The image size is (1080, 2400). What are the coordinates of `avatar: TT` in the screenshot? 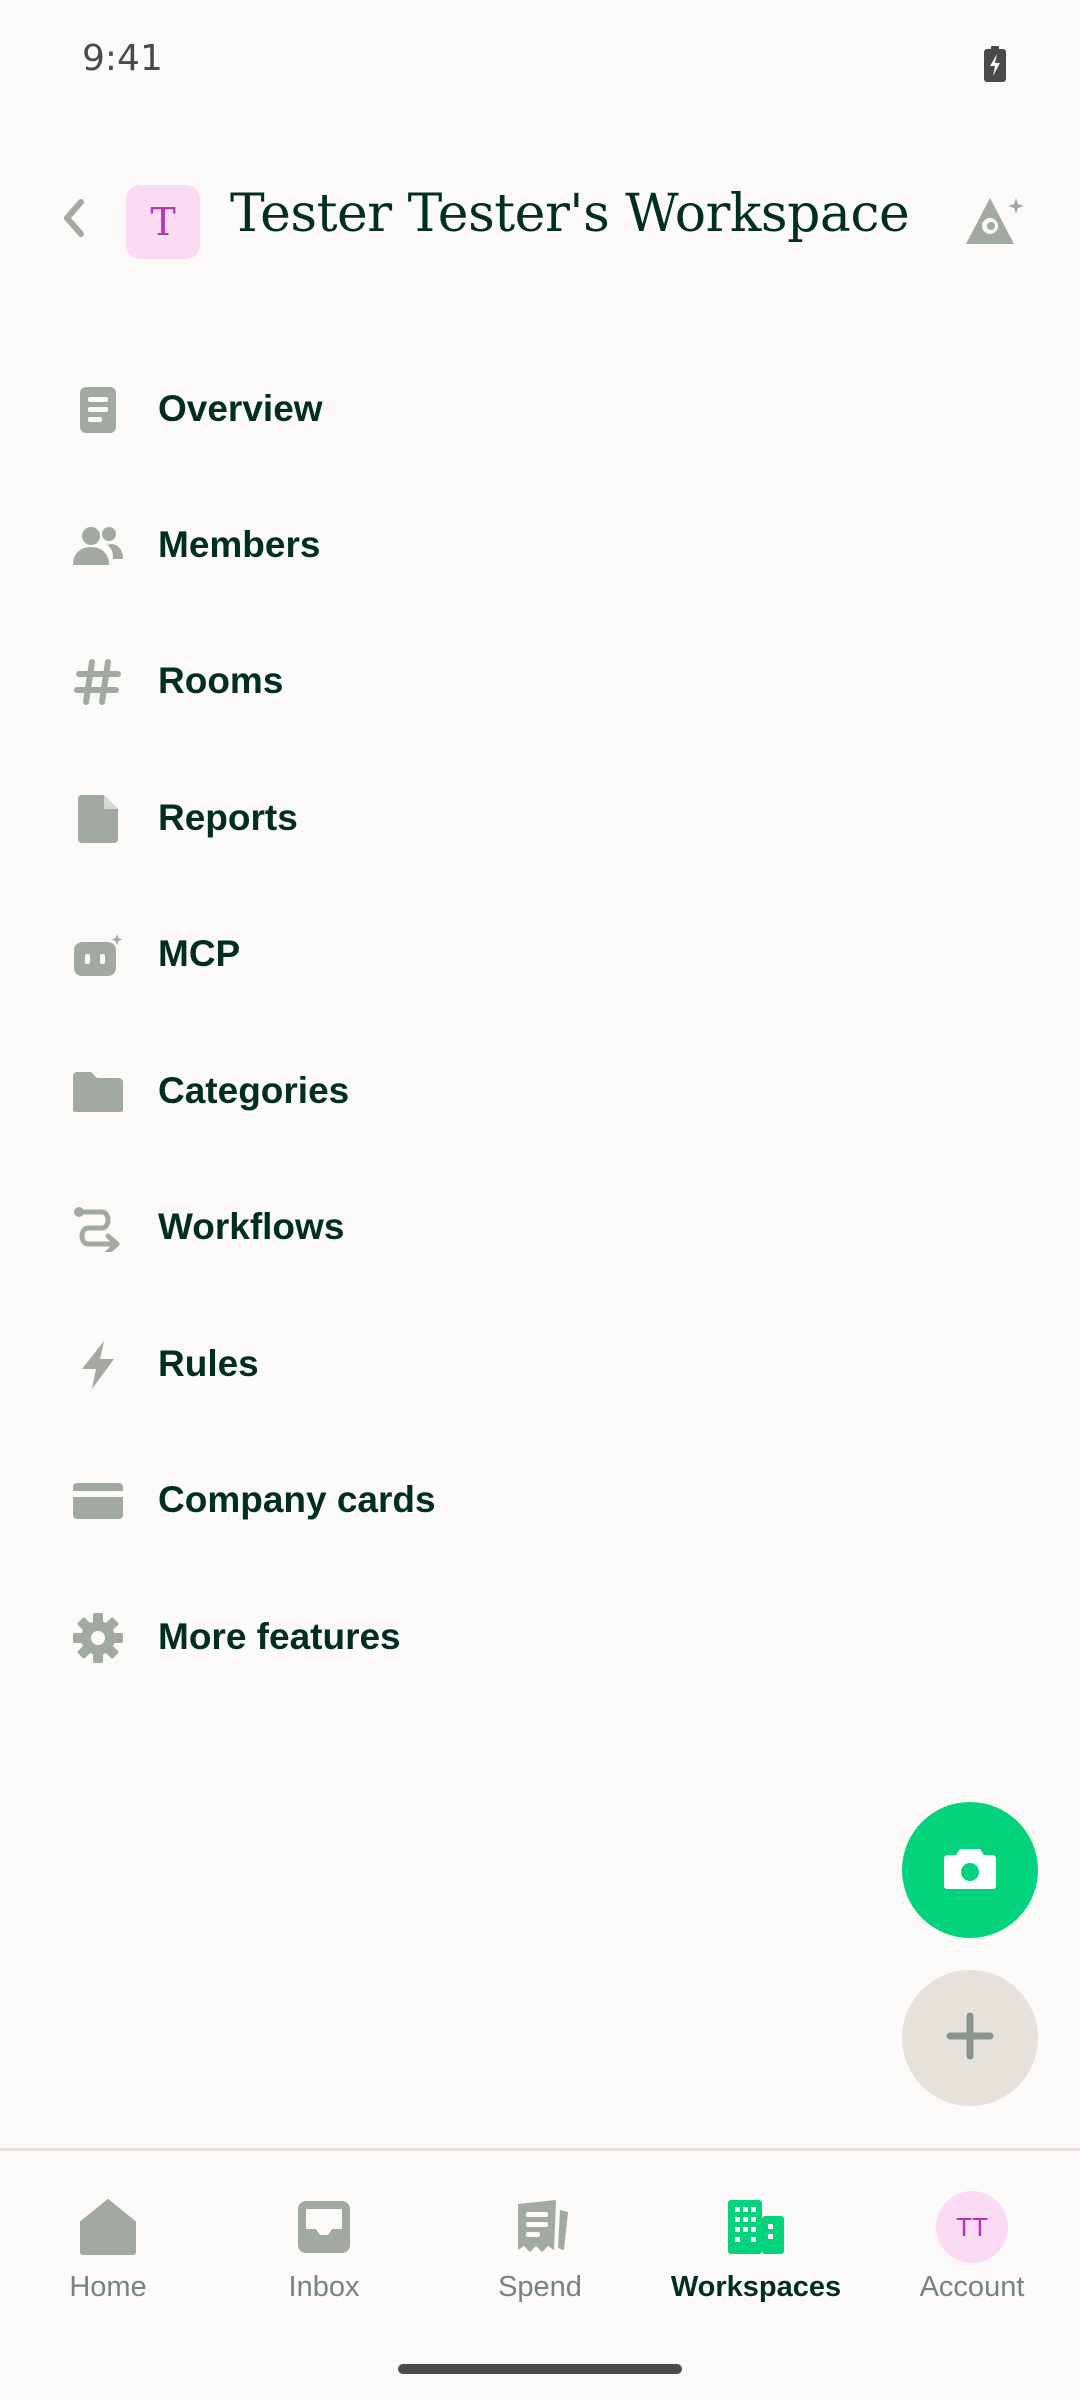 It's located at (972, 2227).